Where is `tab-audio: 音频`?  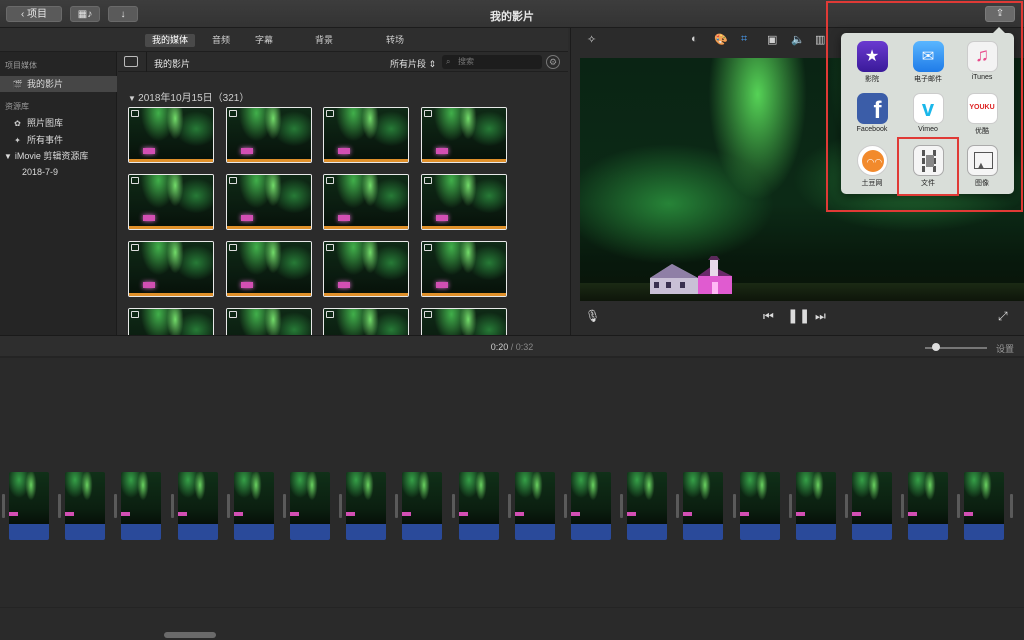
tab-audio: 音频 is located at coordinates (221, 40).